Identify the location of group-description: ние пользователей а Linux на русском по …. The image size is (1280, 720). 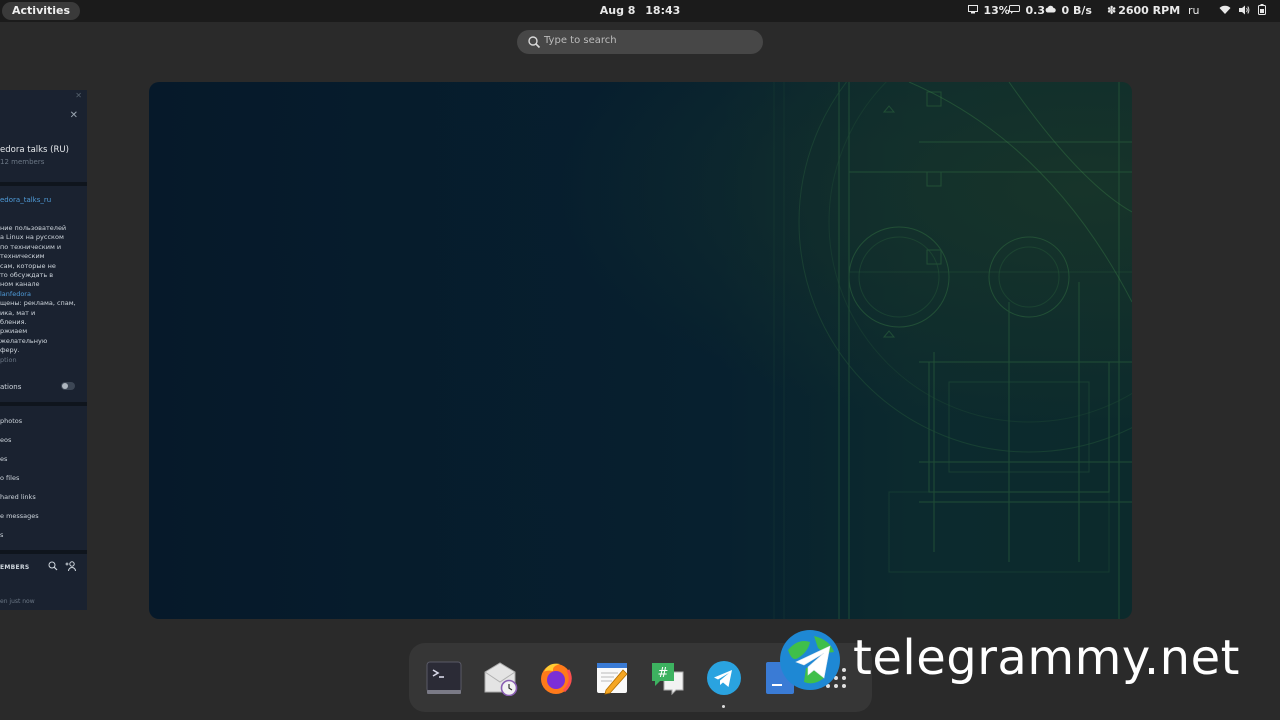
(40, 294).